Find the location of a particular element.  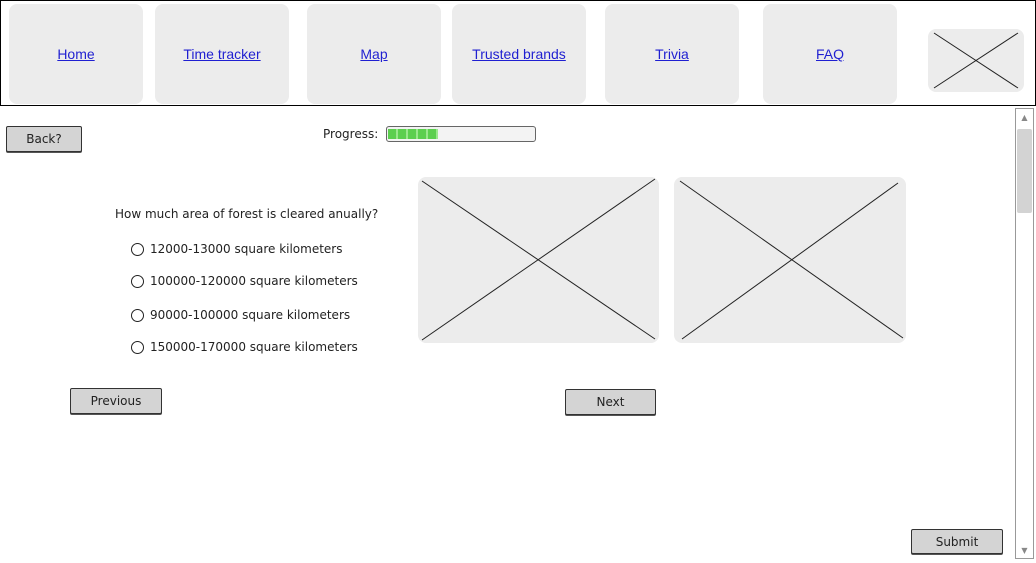

nav-link-faq: FAQ is located at coordinates (830, 54).